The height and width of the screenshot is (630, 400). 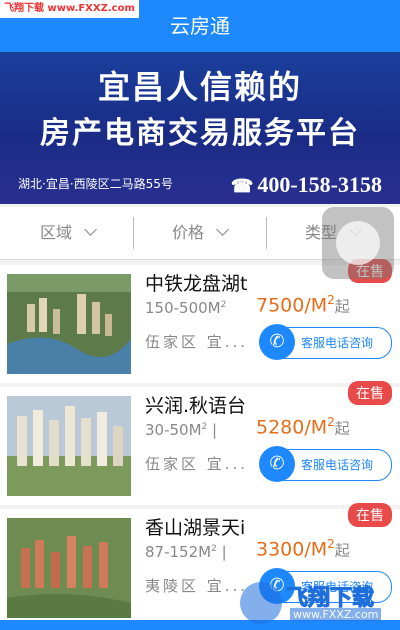 I want to click on area-value: 150-500M, so click(x=183, y=308).